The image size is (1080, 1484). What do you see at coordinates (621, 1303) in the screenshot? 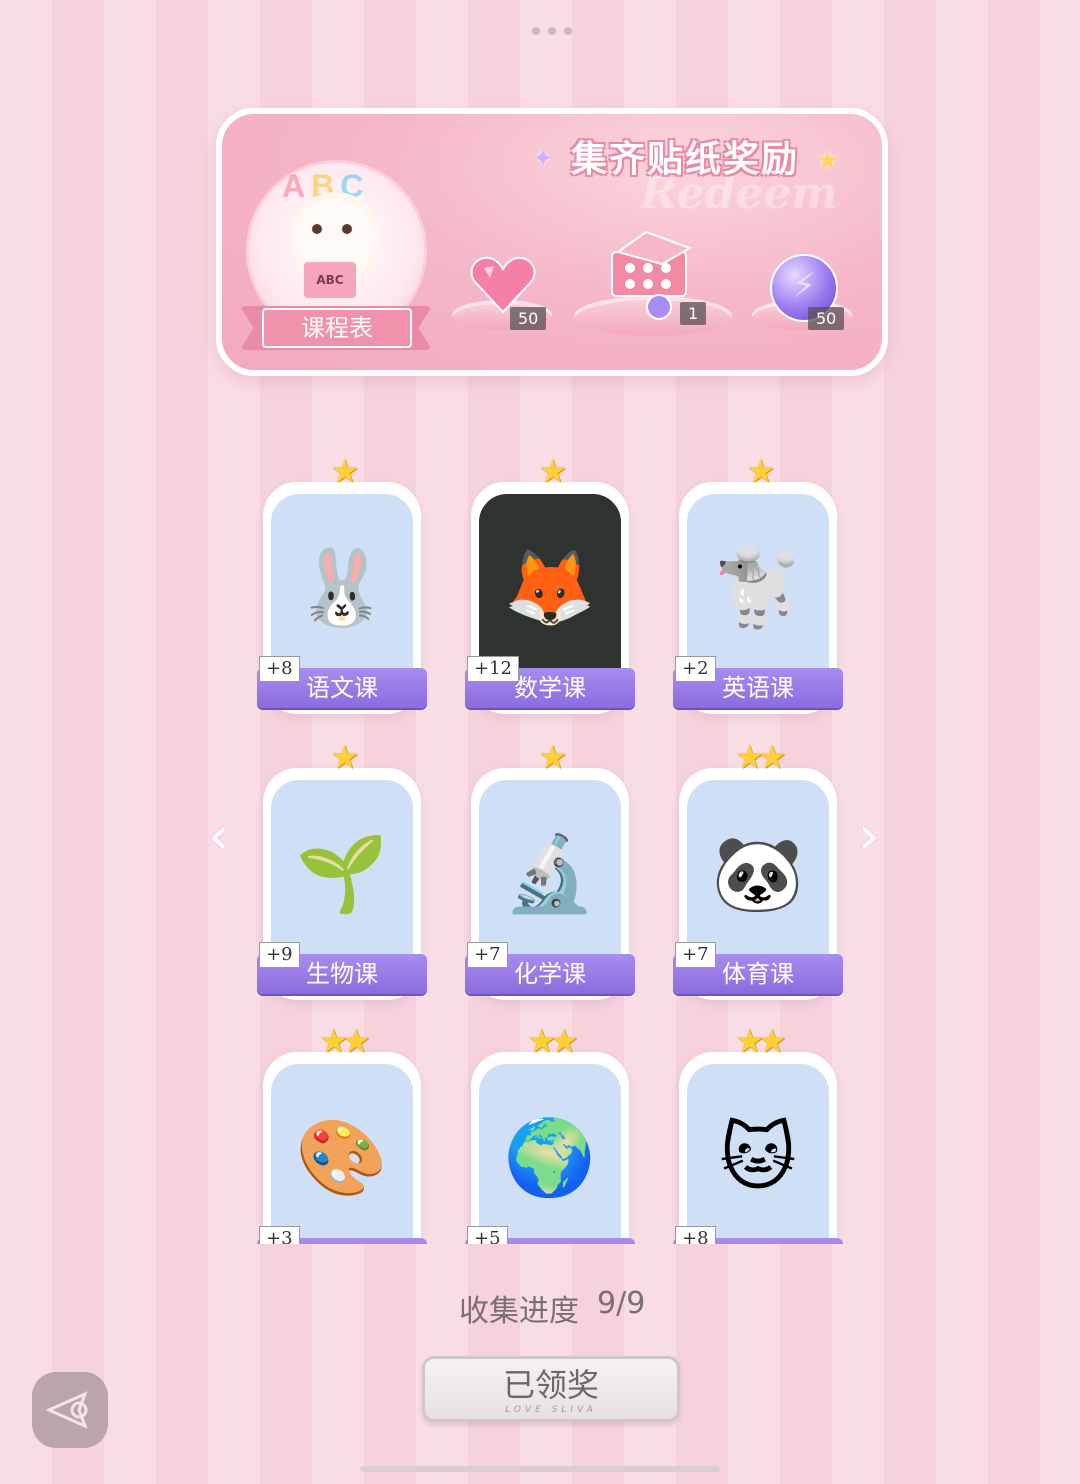
I see `collection-progress-value: 9/9` at bounding box center [621, 1303].